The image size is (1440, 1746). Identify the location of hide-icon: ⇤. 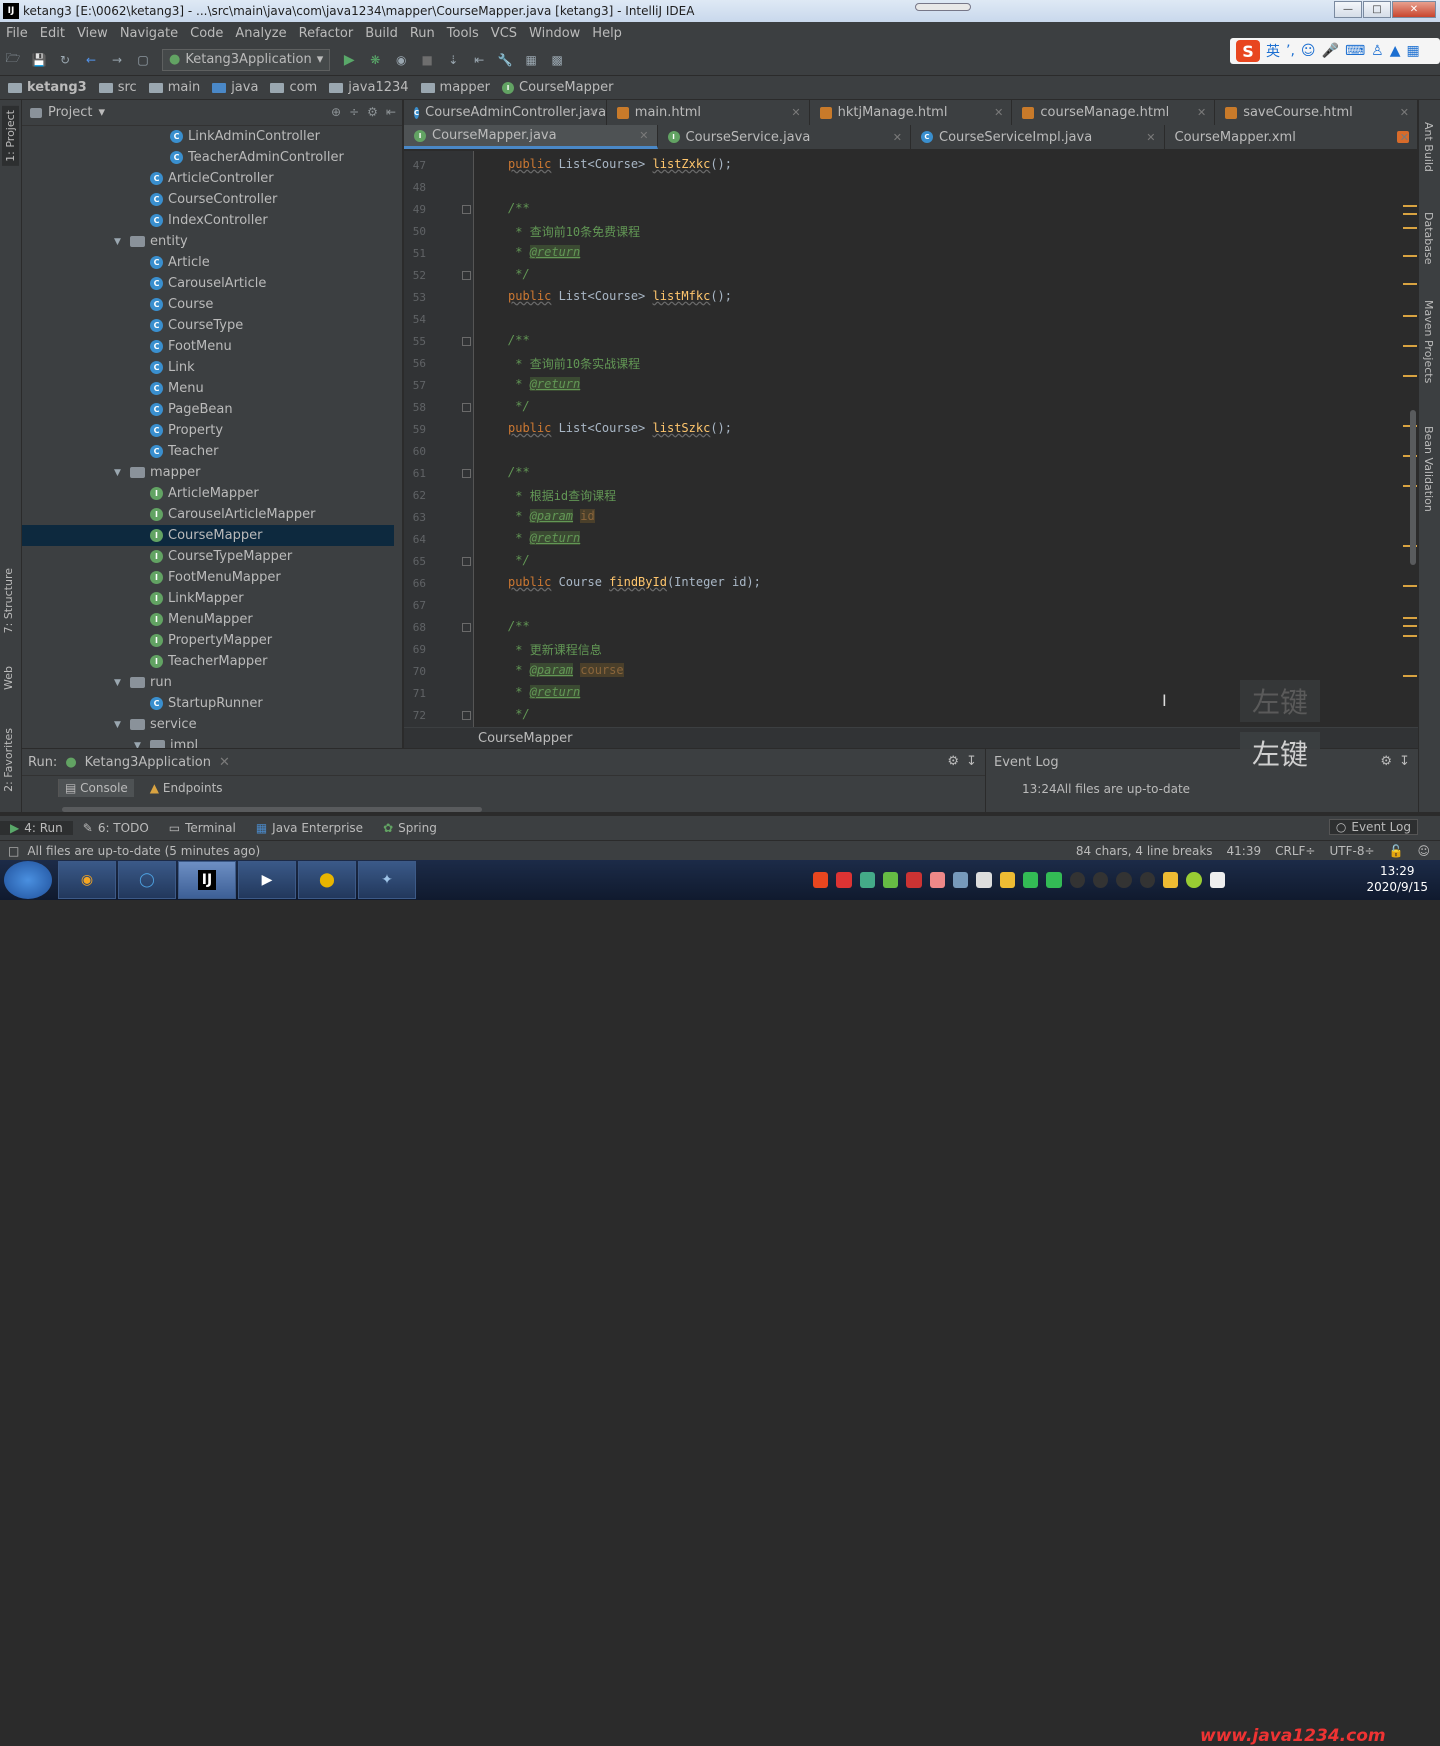
(391, 112).